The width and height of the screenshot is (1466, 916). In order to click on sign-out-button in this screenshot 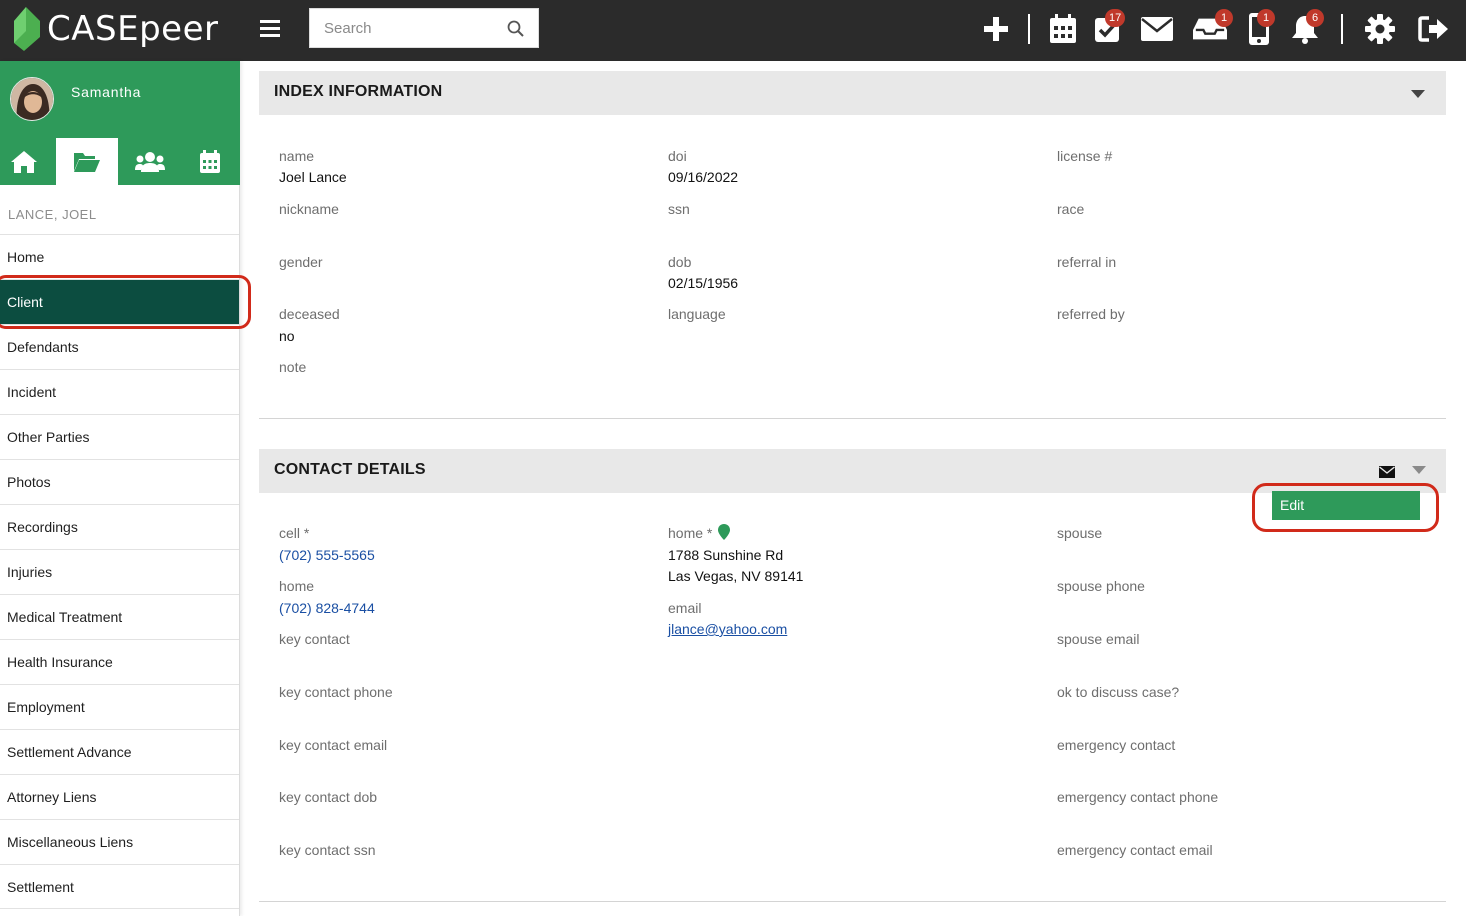, I will do `click(1434, 29)`.